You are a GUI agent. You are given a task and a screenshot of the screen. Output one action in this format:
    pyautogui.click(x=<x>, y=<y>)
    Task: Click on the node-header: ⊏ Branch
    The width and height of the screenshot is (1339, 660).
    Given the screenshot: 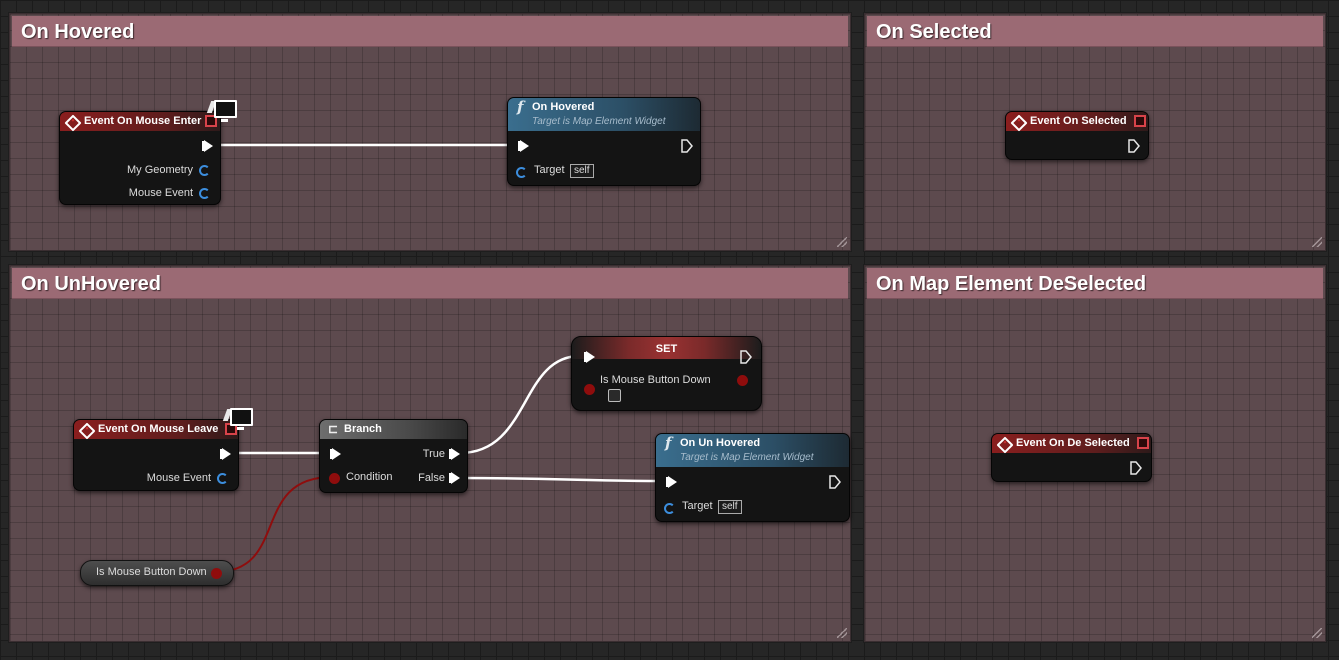 What is the action you would take?
    pyautogui.click(x=393, y=429)
    